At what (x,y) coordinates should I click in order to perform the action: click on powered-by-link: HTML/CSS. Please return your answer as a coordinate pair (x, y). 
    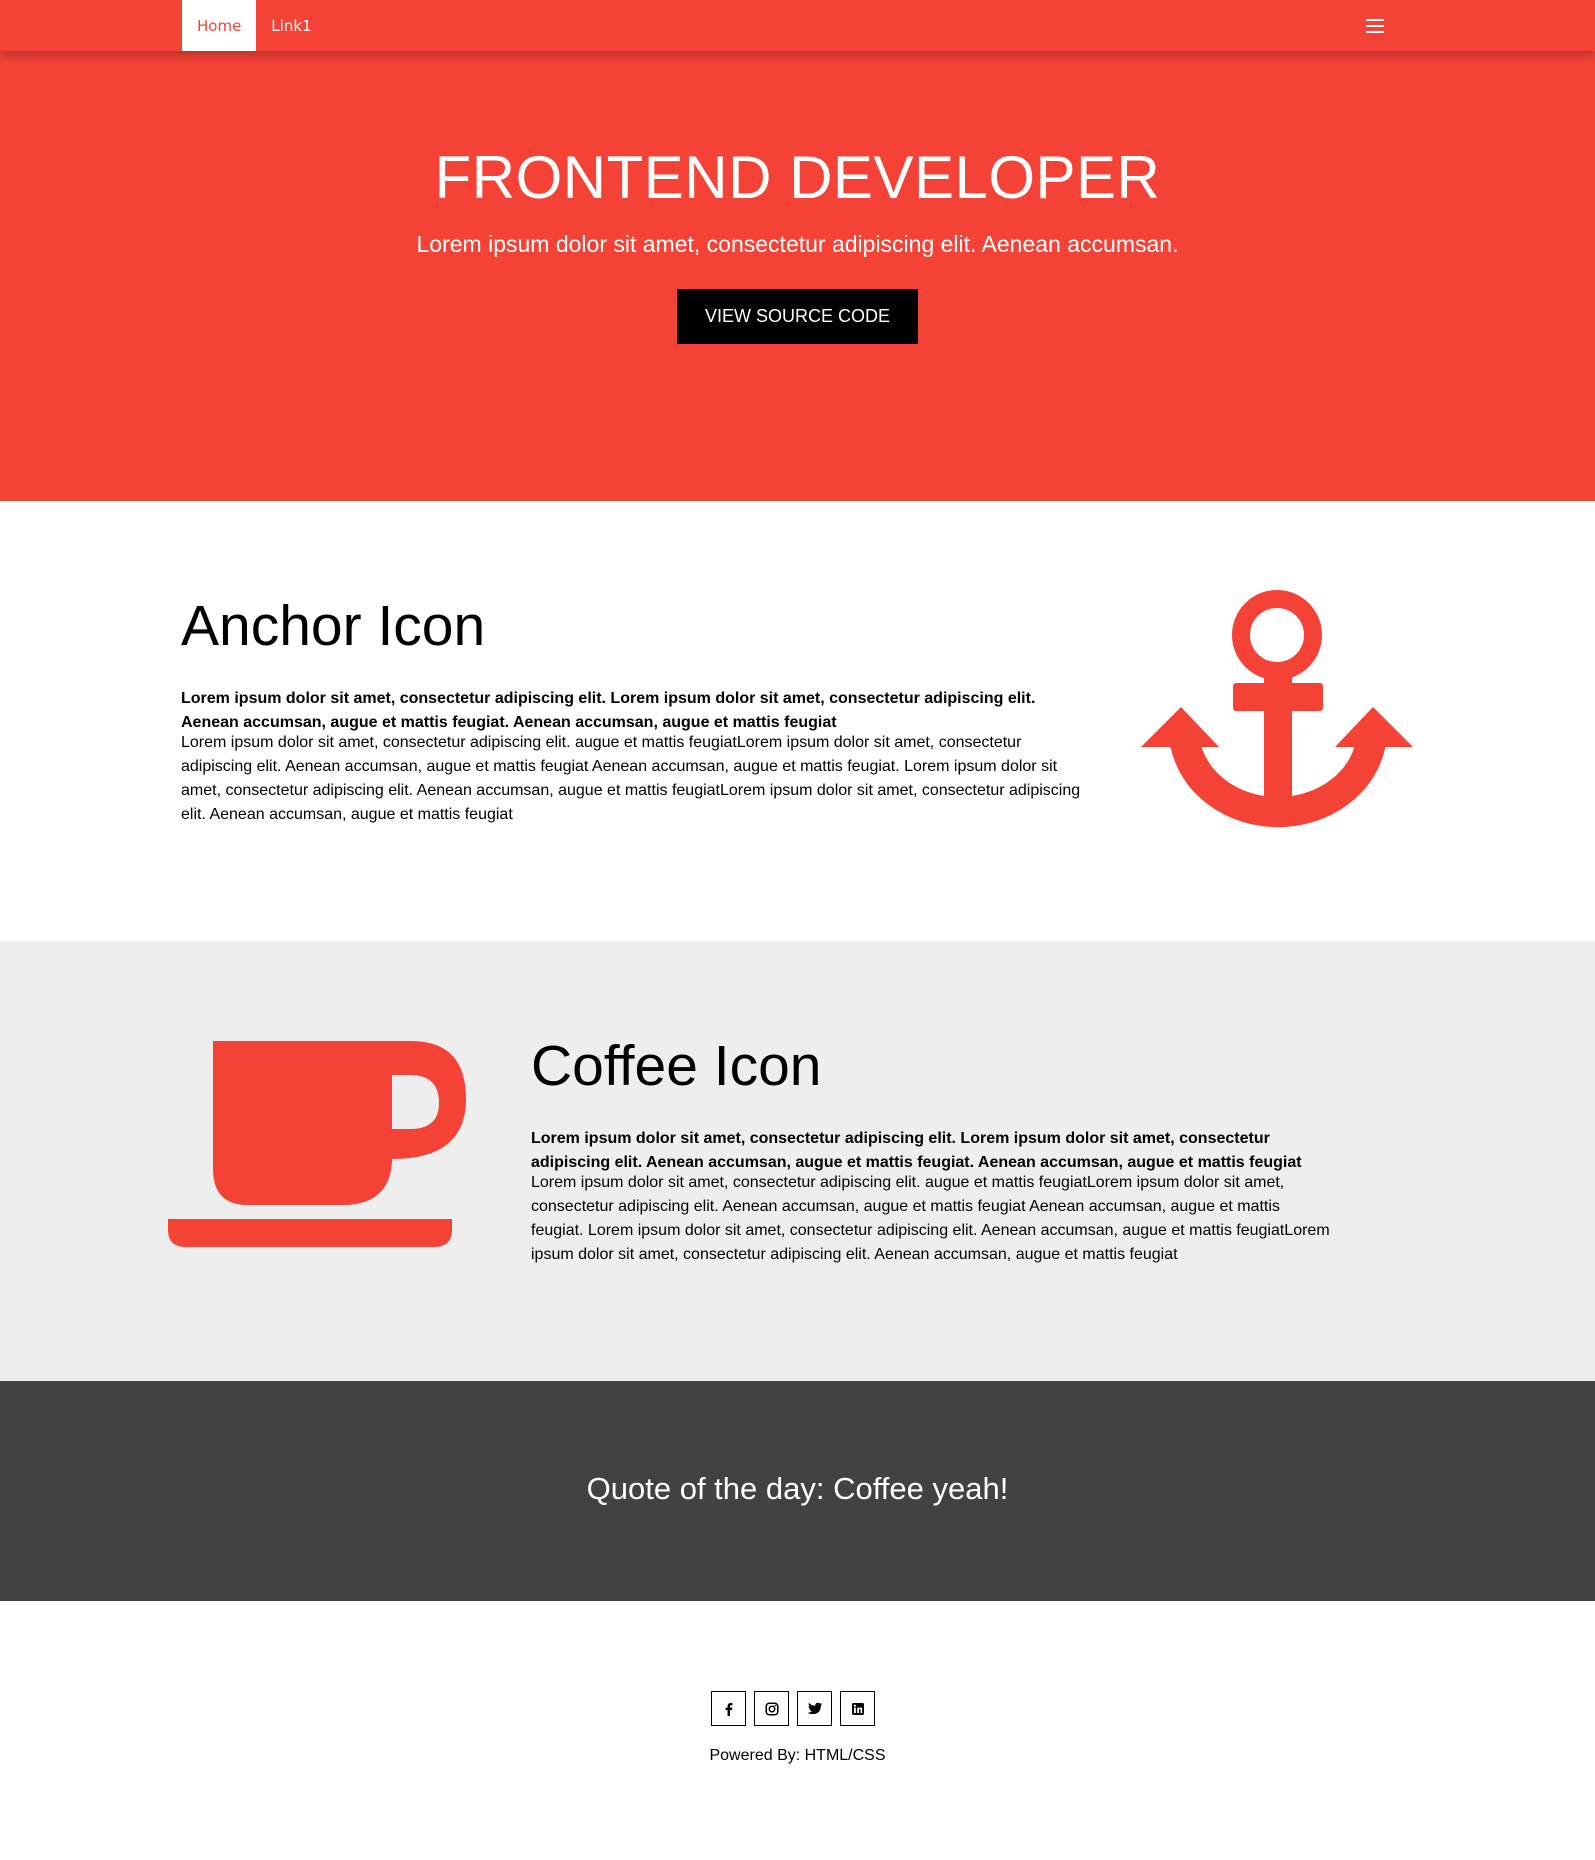
    Looking at the image, I should click on (845, 1755).